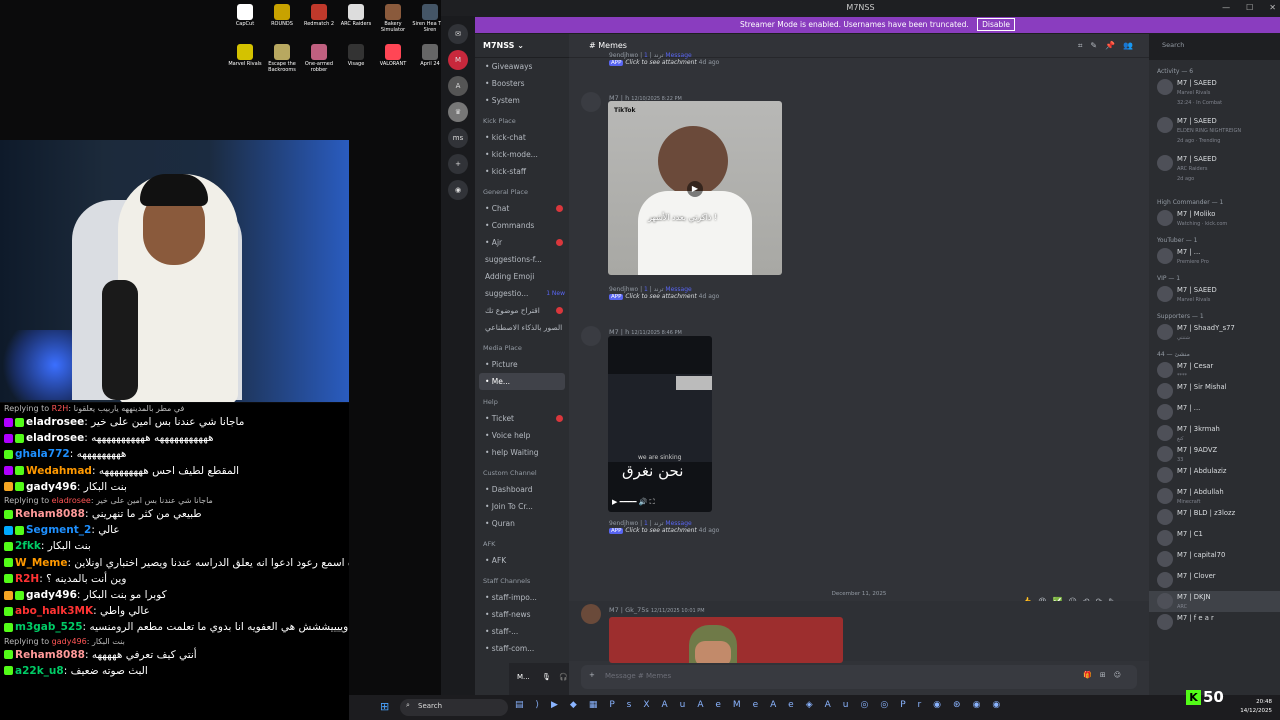 This screenshot has height=720, width=1280. Describe the element at coordinates (42, 454) in the screenshot. I see `chat-username: ghala772` at that location.